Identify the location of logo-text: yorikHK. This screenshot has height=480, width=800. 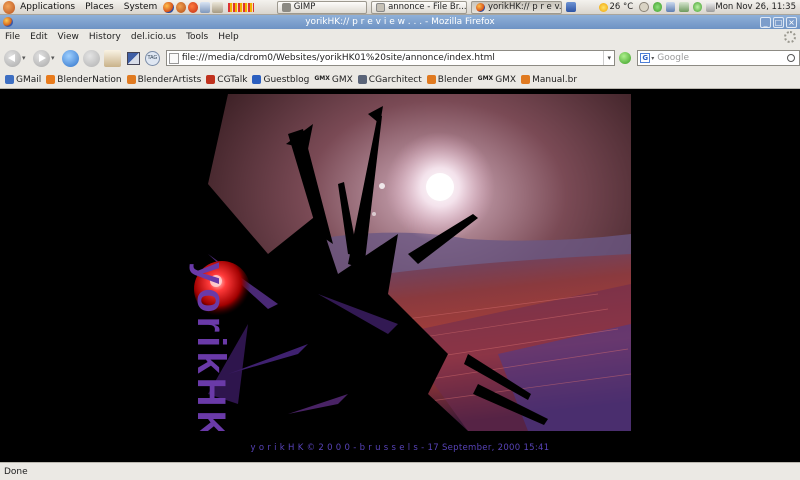
(211, 346).